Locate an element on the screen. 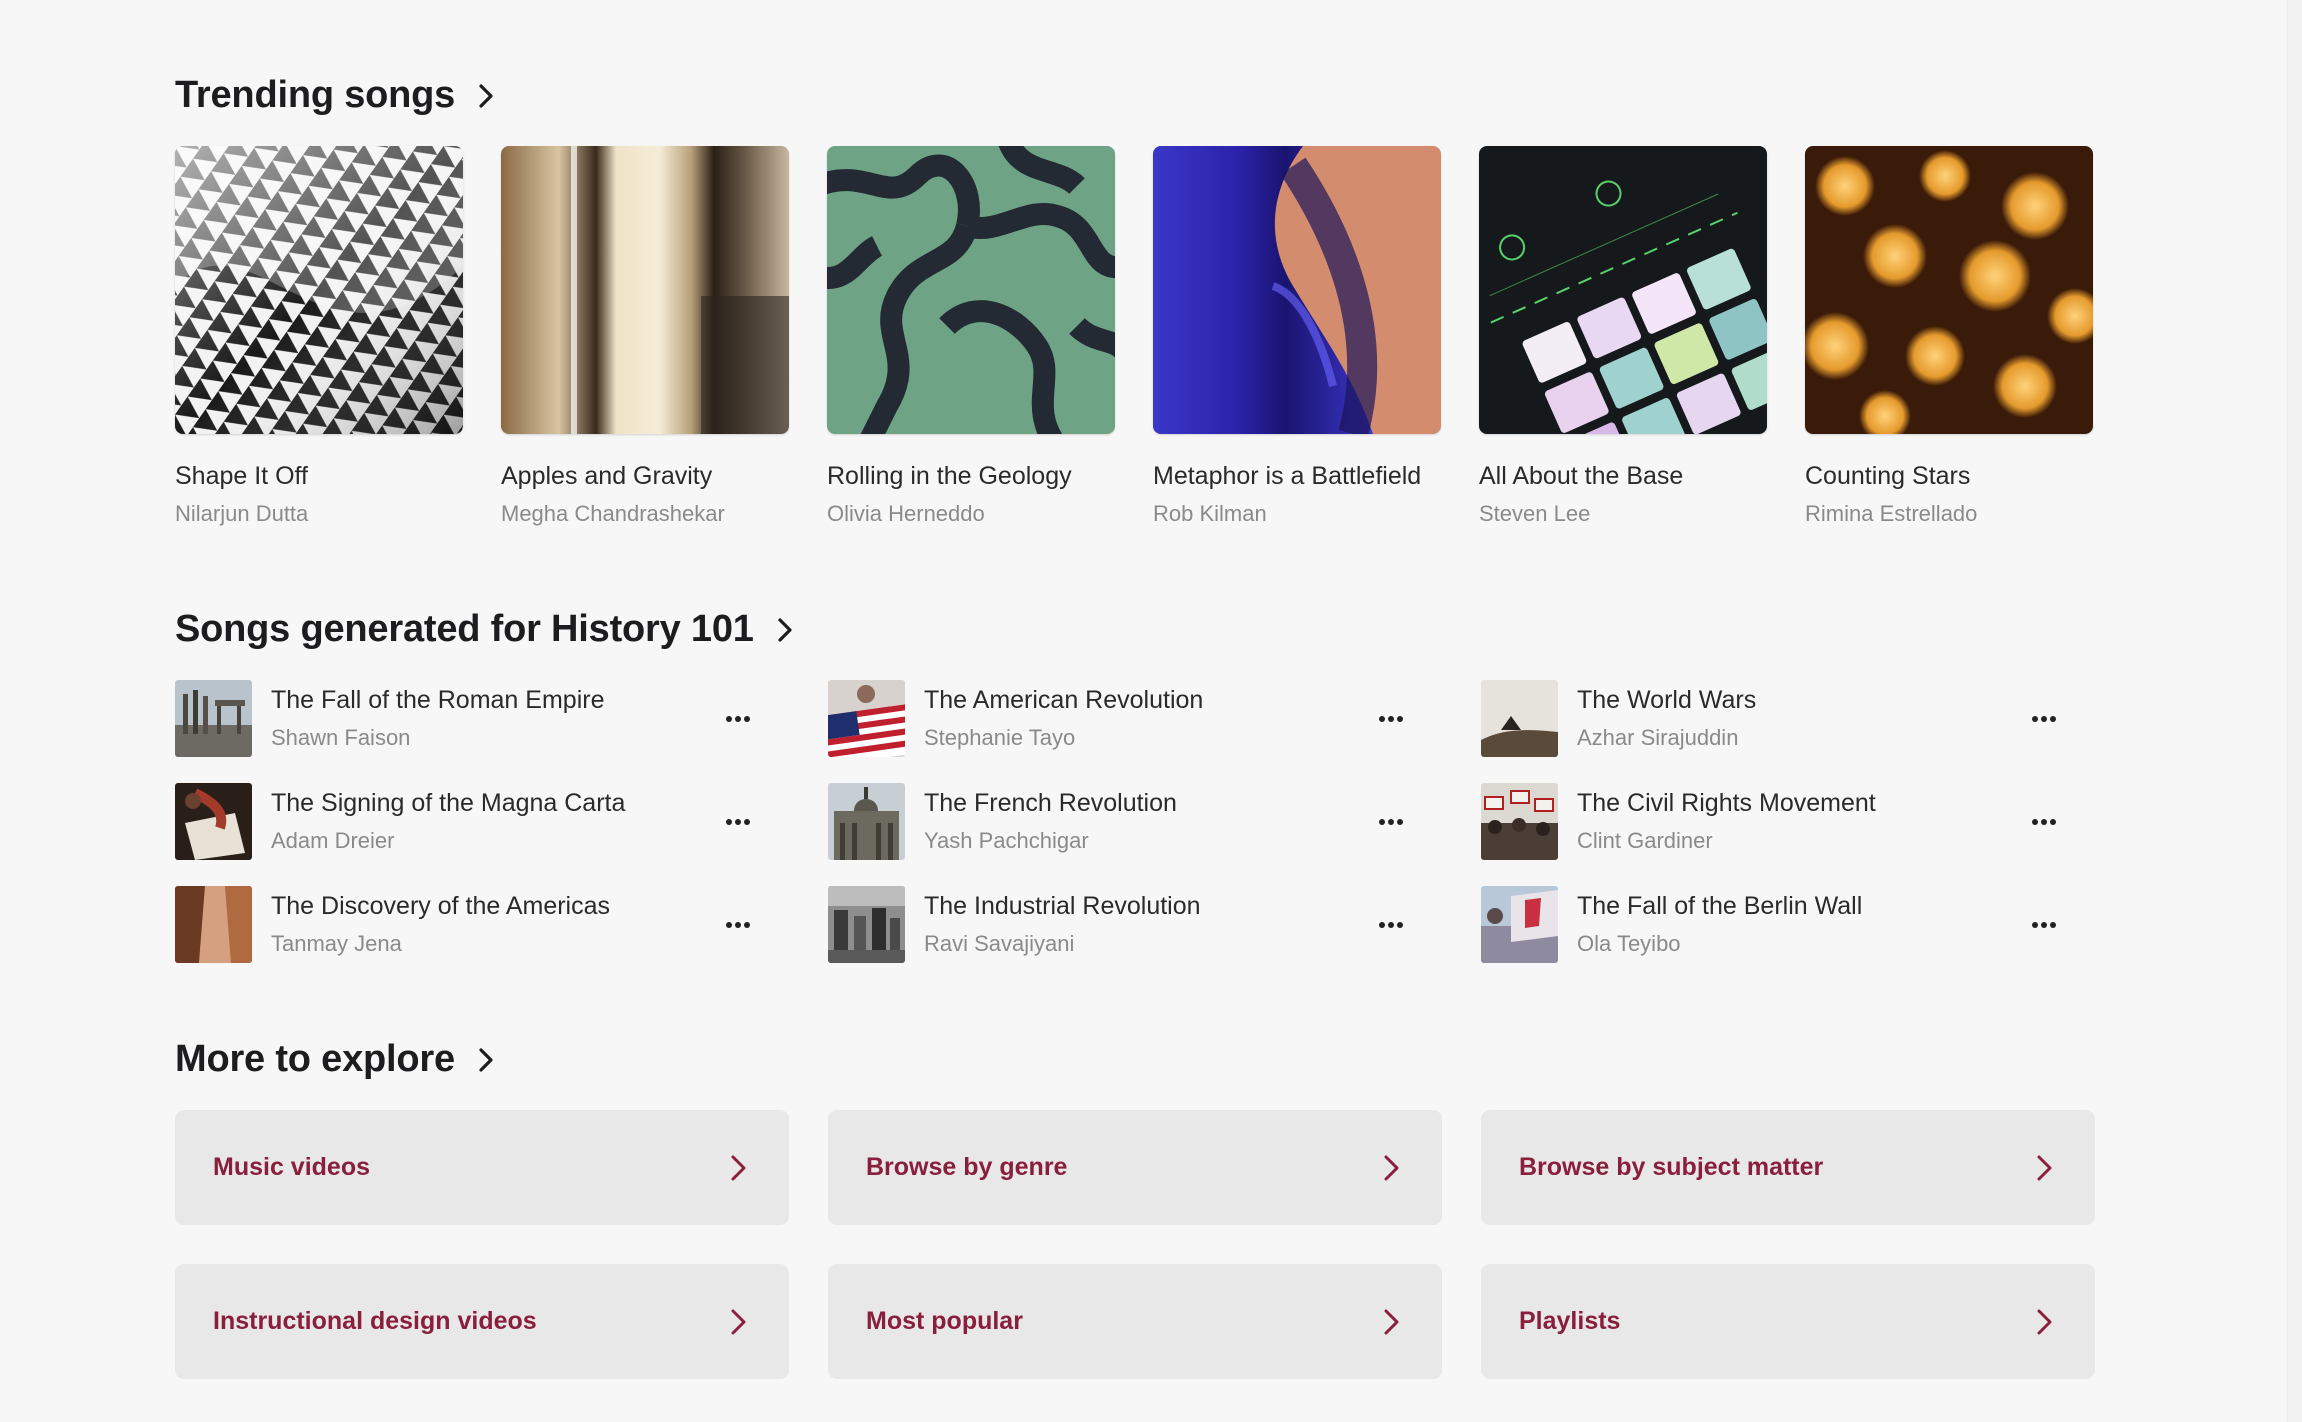  tile-label: Instructional design videos is located at coordinates (375, 1321).